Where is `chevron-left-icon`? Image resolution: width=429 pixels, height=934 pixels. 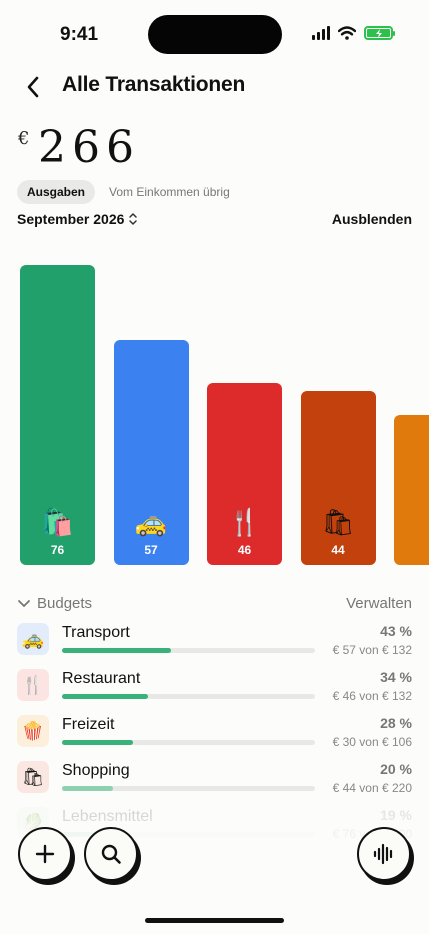 chevron-left-icon is located at coordinates (33, 87).